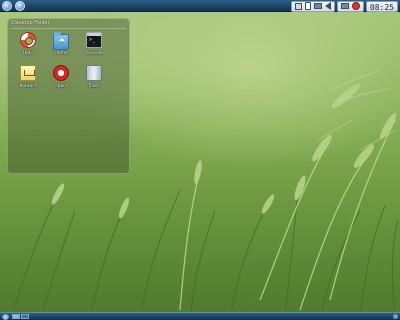 The image size is (400, 320). Describe the element at coordinates (28, 73) in the screenshot. I see `kontact-icon` at that location.